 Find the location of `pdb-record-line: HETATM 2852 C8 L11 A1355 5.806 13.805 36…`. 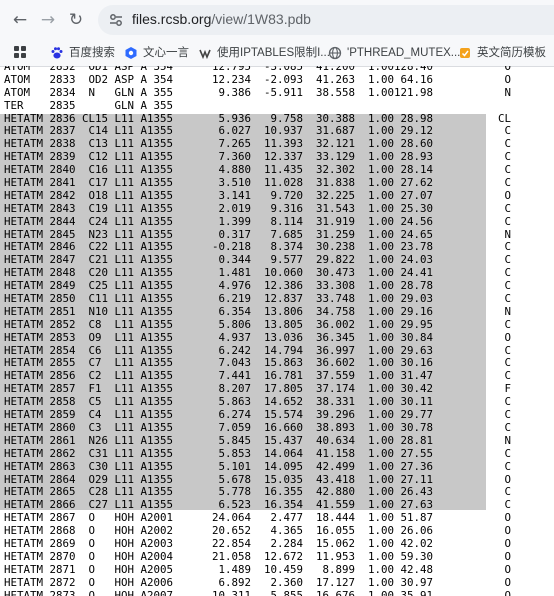

pdb-record-line: HETATM 2852 C8 L11 A1355 5.806 13.805 36… is located at coordinates (258, 324).